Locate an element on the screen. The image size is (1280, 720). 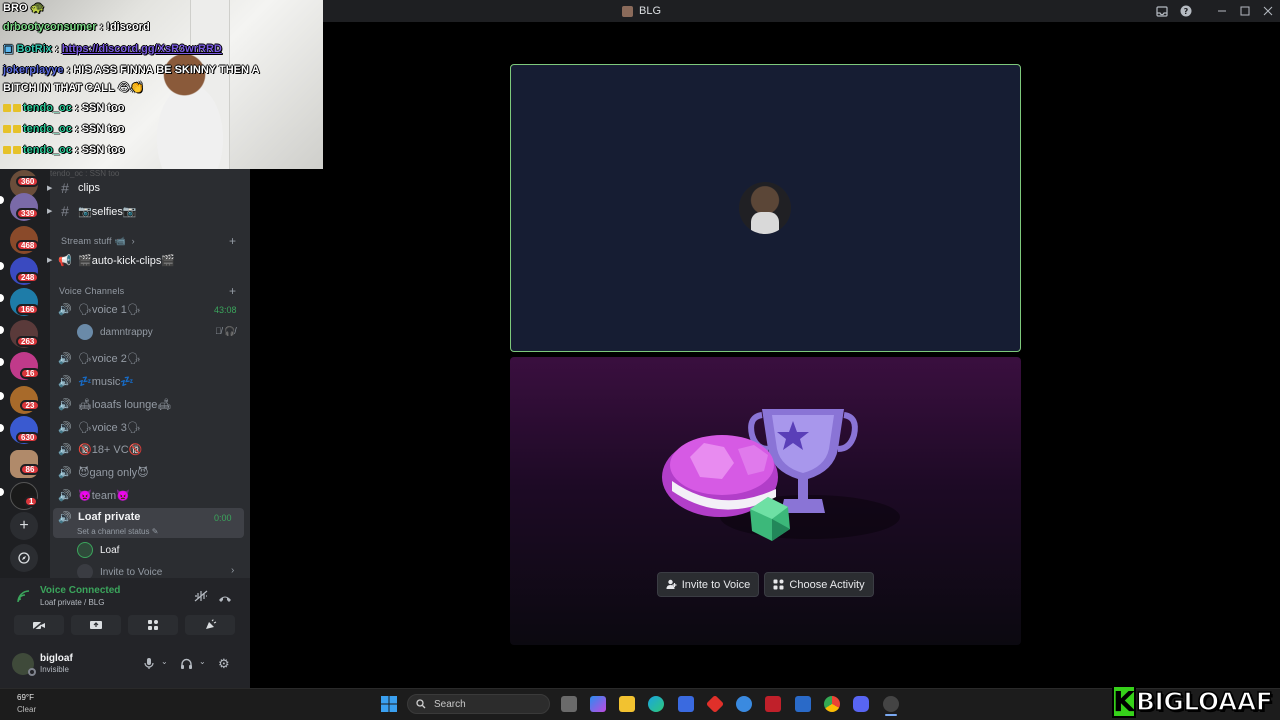
pencil-icon: ✎ is located at coordinates (155, 531).